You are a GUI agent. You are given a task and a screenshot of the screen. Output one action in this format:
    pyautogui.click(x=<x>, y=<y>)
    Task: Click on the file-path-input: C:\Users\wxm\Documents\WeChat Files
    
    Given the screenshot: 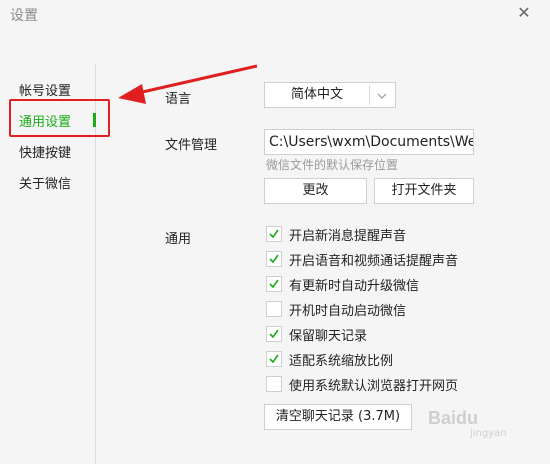 What is the action you would take?
    pyautogui.click(x=369, y=142)
    